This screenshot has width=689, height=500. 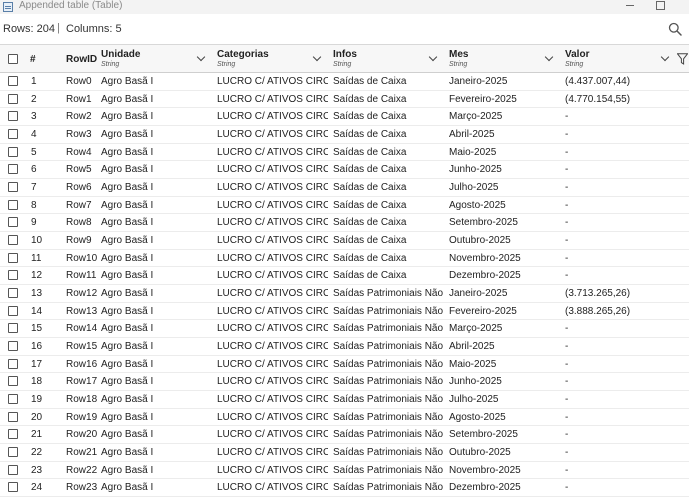 What do you see at coordinates (13, 59) in the screenshot?
I see `select-all-checkbox` at bounding box center [13, 59].